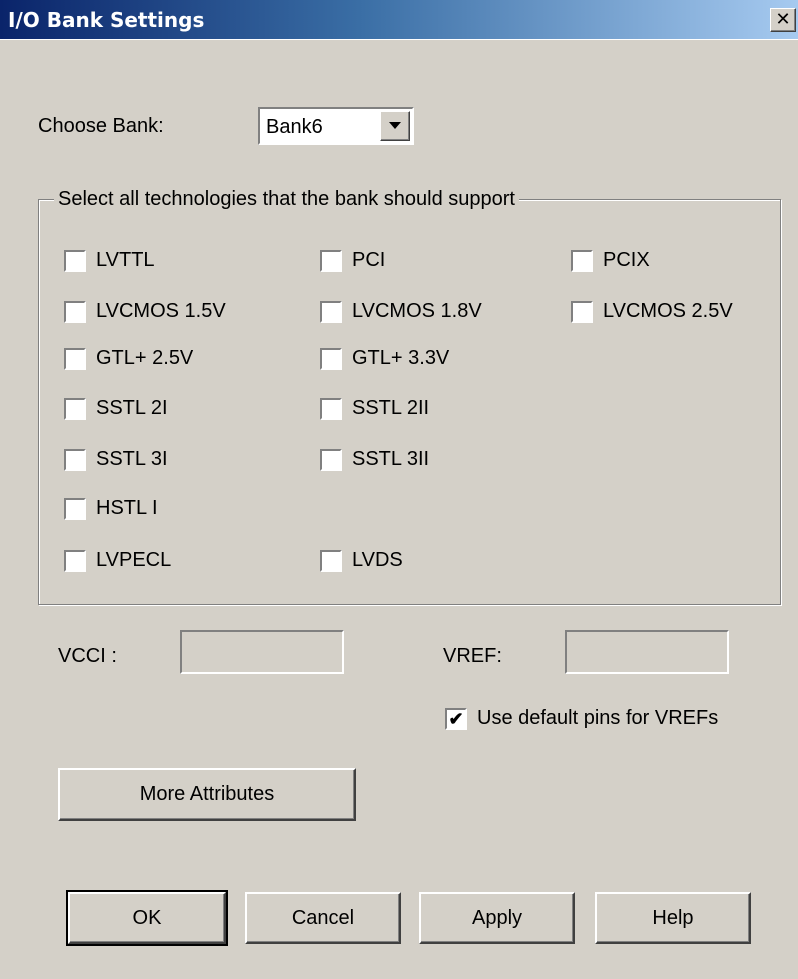  Describe the element at coordinates (369, 260) in the screenshot. I see `checkbox-label: PCI` at that location.